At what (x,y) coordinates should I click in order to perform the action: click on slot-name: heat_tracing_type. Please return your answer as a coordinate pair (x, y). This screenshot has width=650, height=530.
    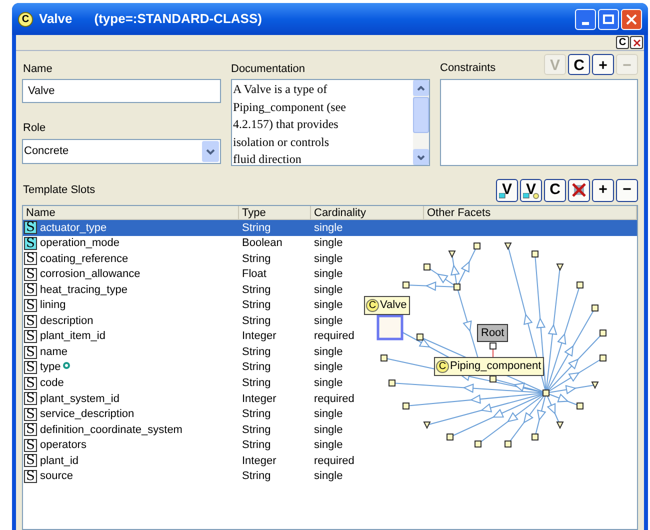
    Looking at the image, I should click on (84, 290).